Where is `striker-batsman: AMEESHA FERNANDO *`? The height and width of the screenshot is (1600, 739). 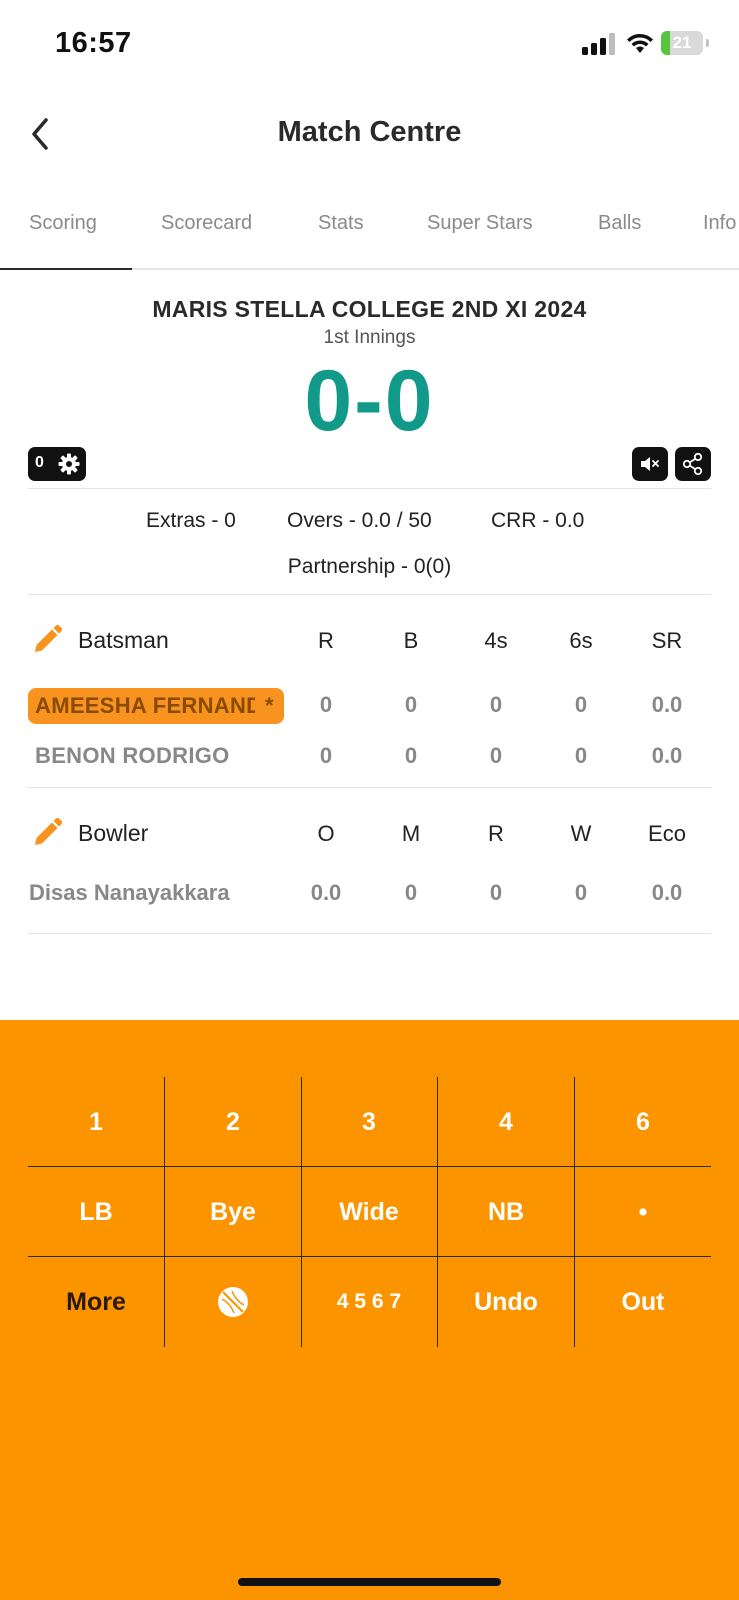 striker-batsman: AMEESHA FERNANDO * is located at coordinates (156, 706).